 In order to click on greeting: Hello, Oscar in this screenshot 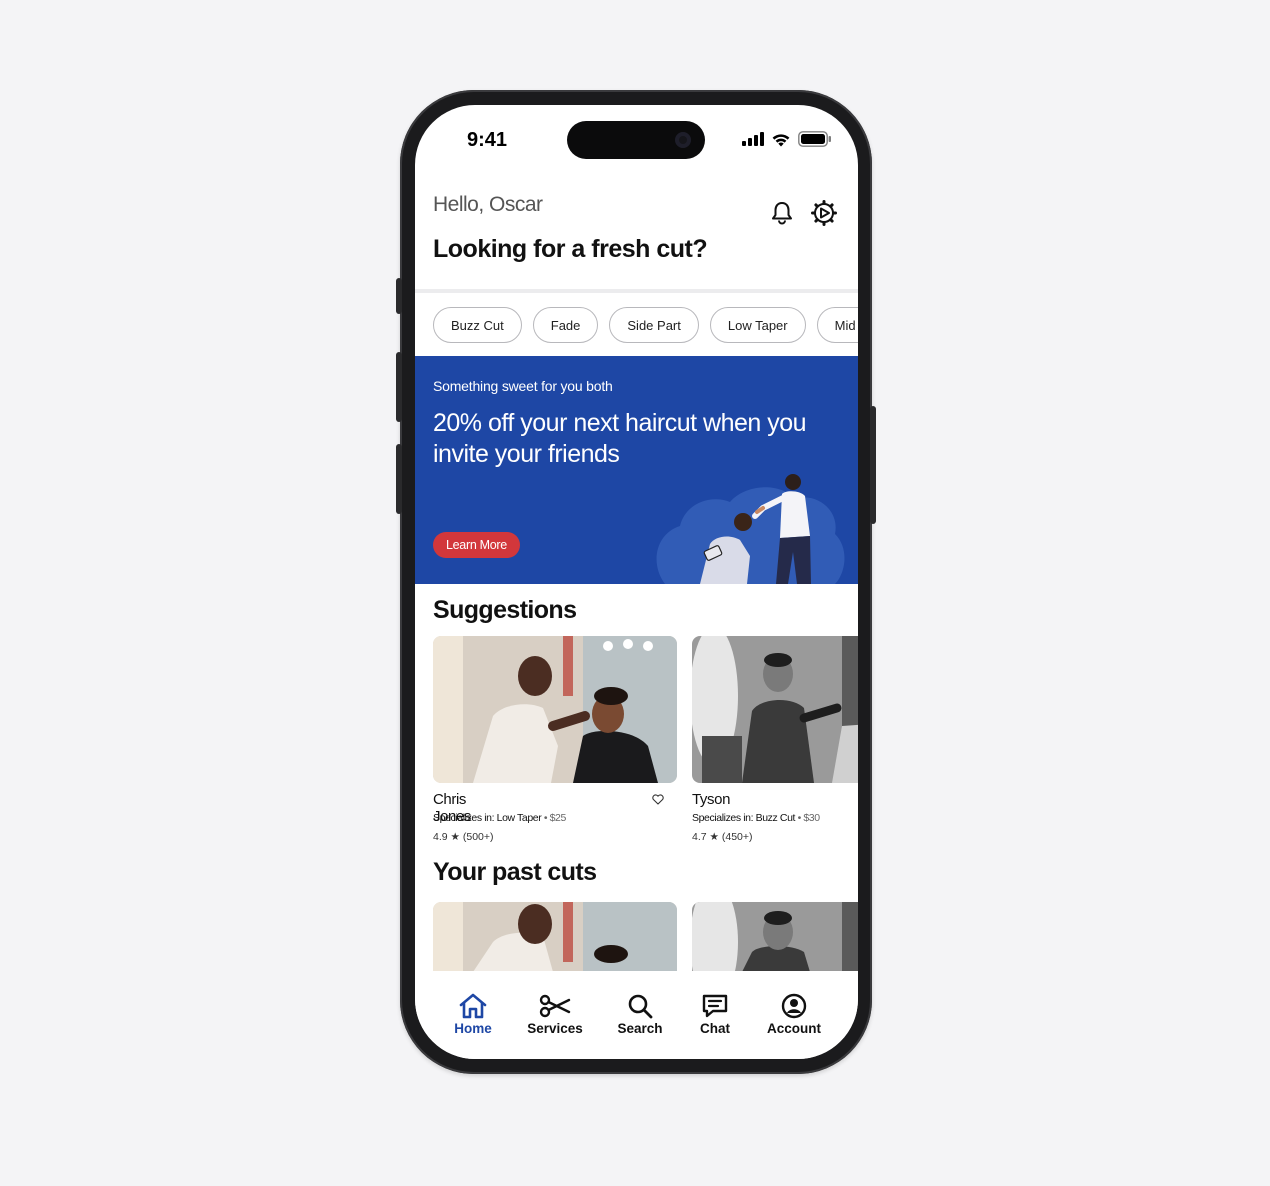, I will do `click(488, 204)`.